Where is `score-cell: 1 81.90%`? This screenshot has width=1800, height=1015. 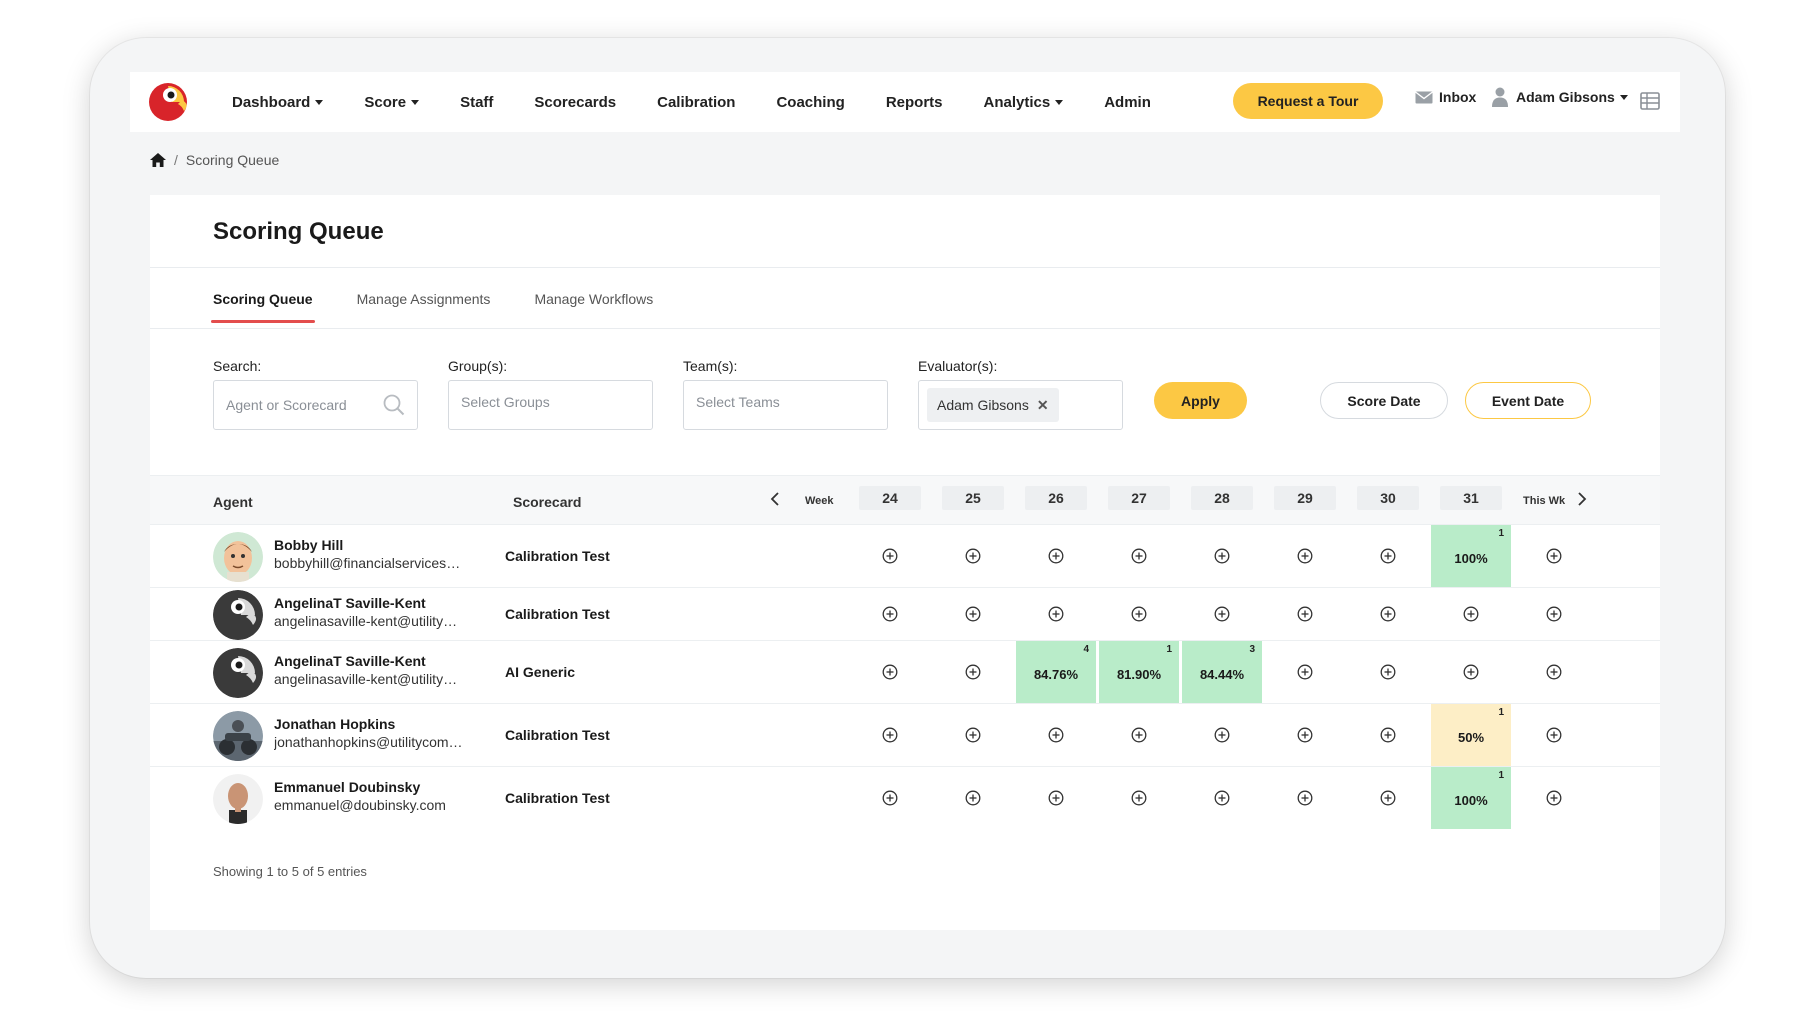 score-cell: 1 81.90% is located at coordinates (1139, 672).